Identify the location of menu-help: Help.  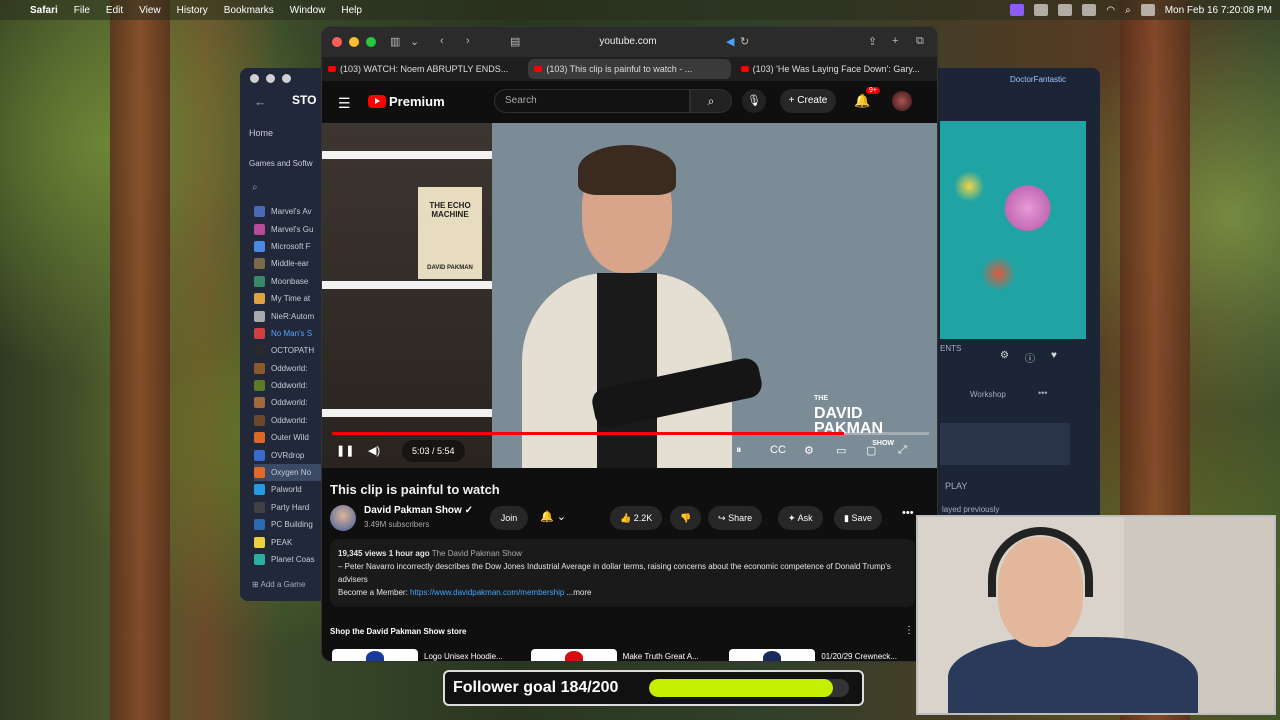
(351, 10).